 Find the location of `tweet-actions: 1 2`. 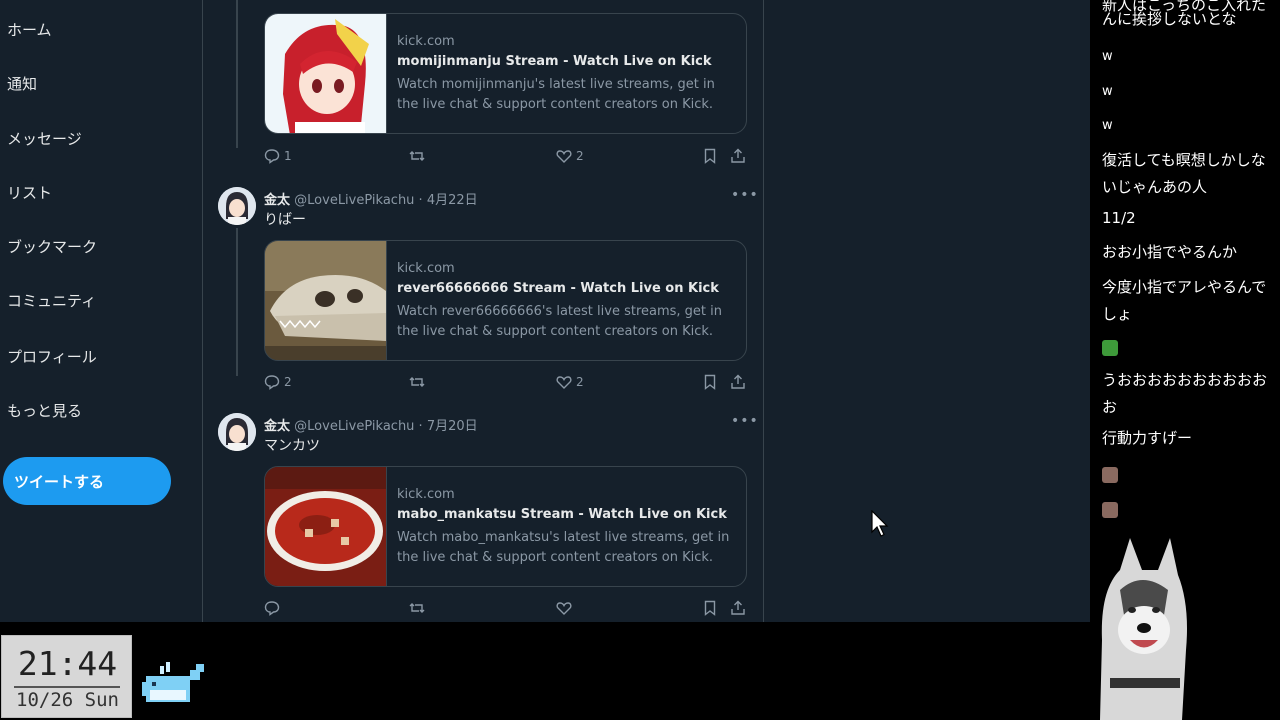

tweet-actions: 1 2 is located at coordinates (505, 157).